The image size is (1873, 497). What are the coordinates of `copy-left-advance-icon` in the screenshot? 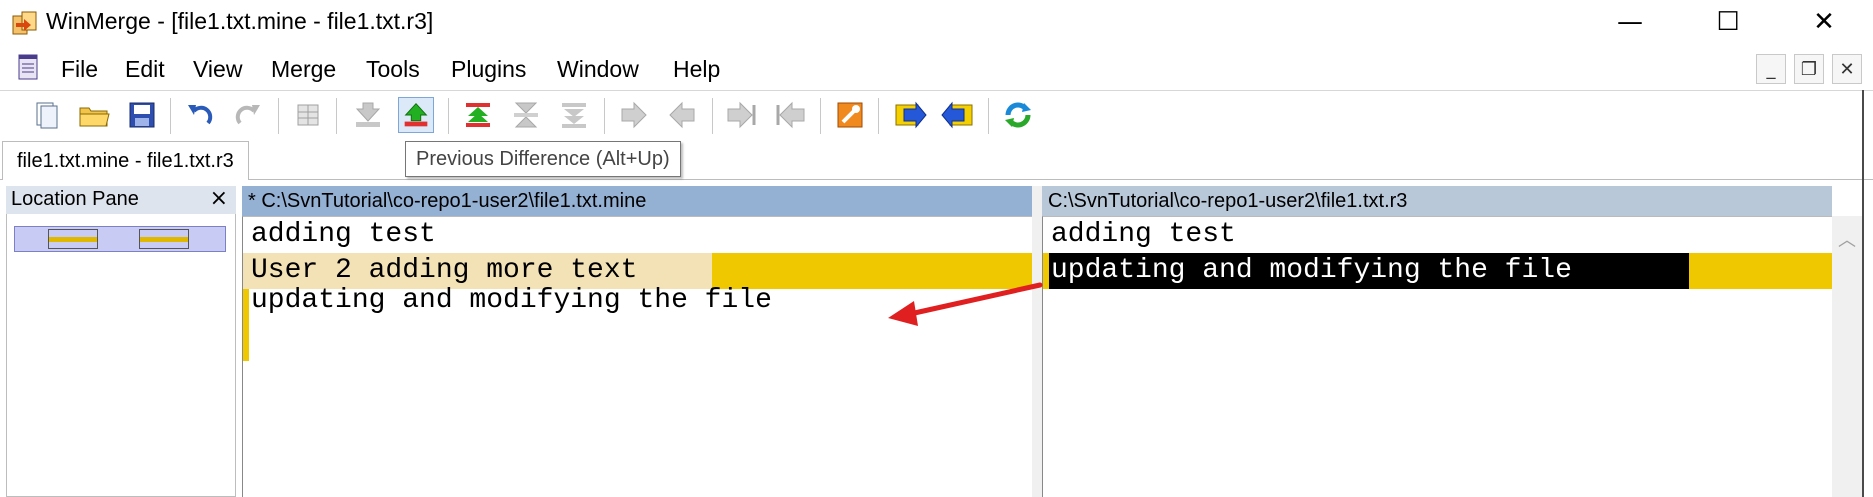 It's located at (790, 115).